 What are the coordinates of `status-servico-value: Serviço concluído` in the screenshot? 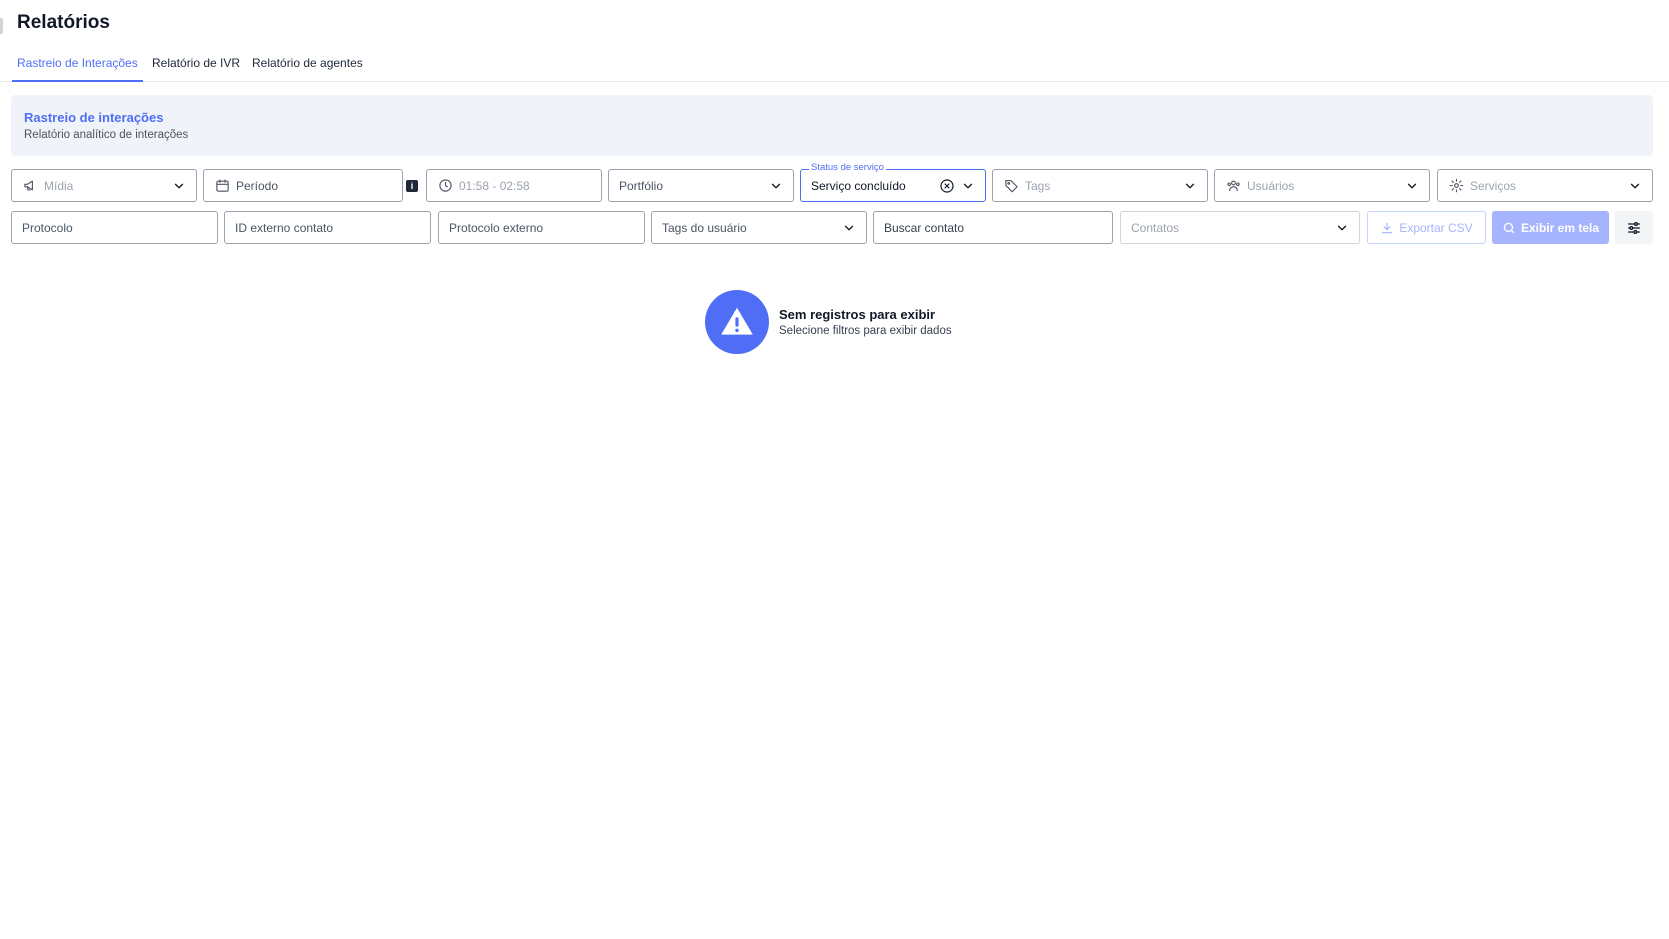 It's located at (858, 185).